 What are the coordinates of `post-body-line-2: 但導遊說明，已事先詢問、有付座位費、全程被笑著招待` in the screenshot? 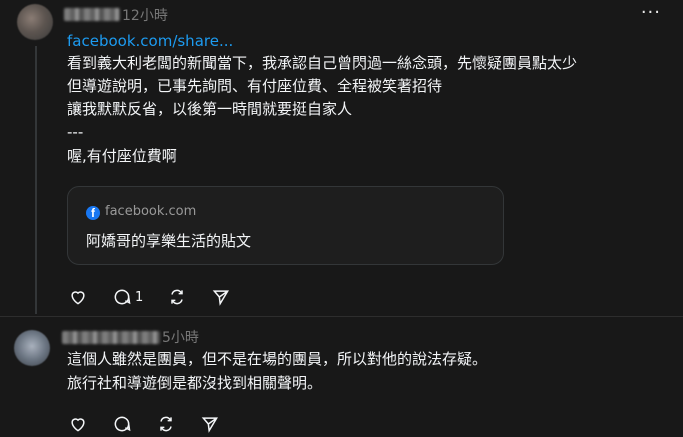 It's located at (255, 86).